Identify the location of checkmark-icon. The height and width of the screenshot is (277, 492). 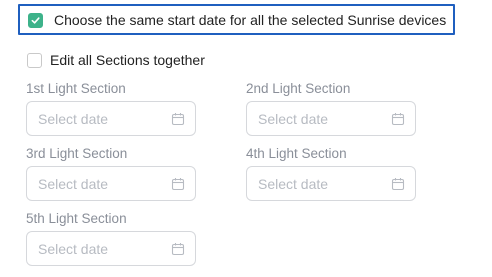
(35, 20).